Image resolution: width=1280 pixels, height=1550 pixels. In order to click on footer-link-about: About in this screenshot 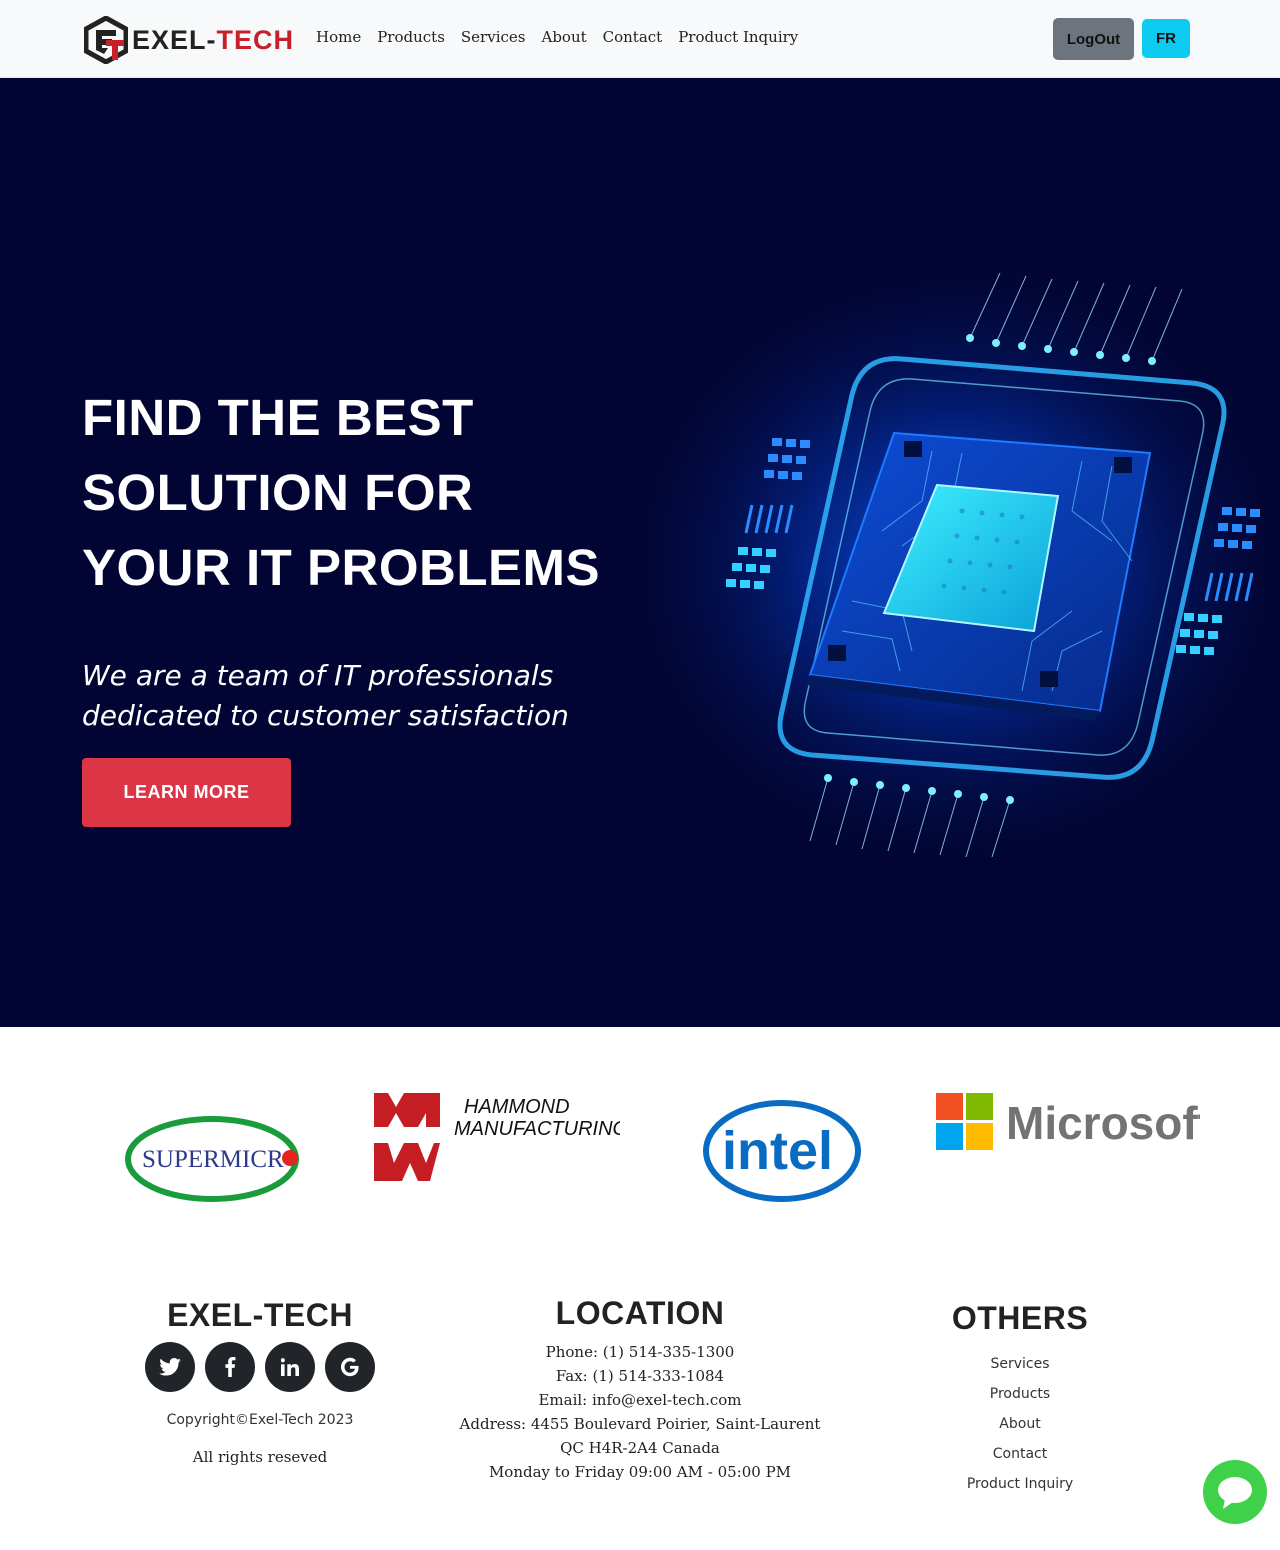, I will do `click(1020, 1424)`.